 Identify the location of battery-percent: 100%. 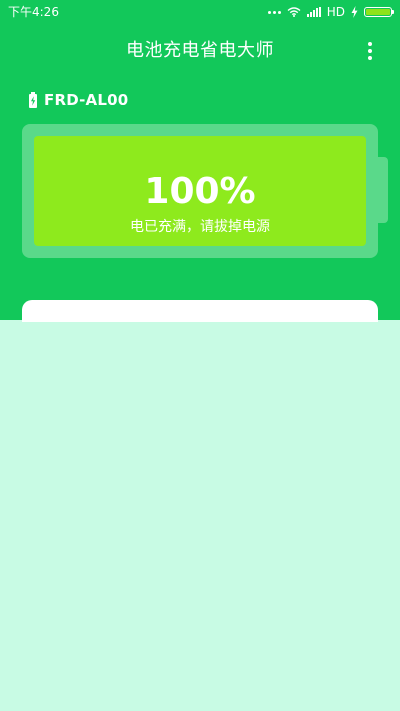
(200, 191).